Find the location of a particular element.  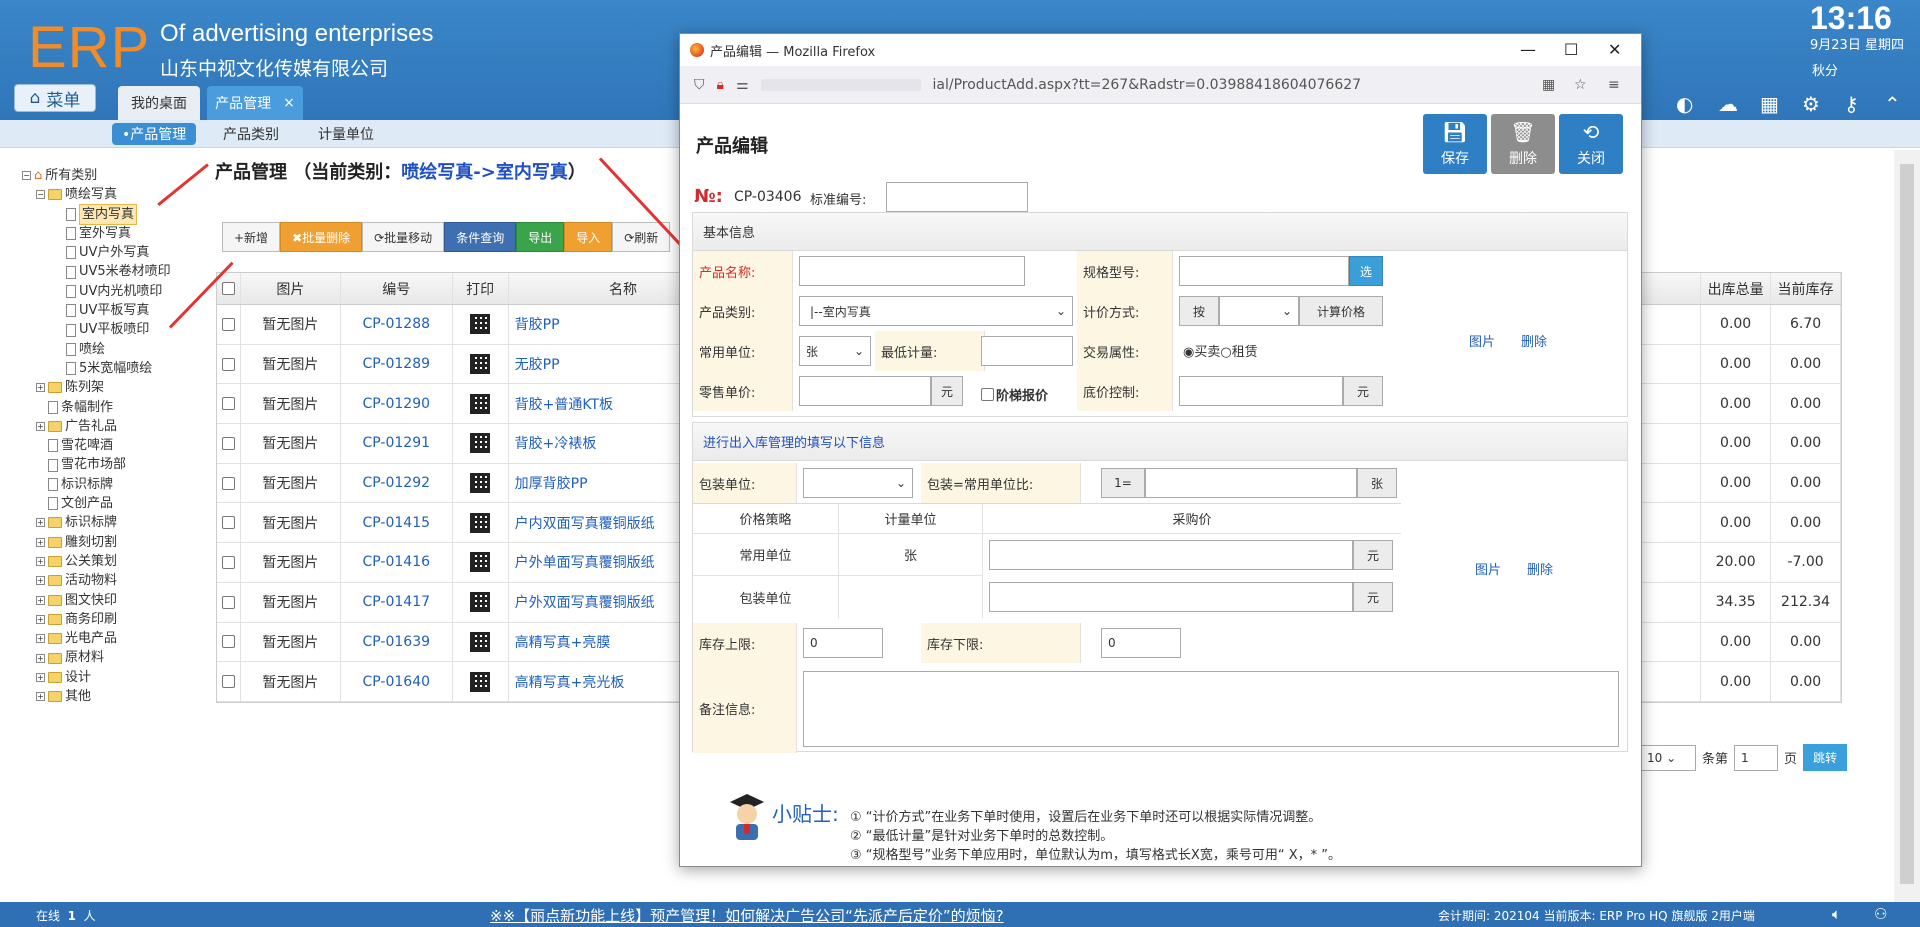

maximize-icon: ☐ is located at coordinates (1571, 49).